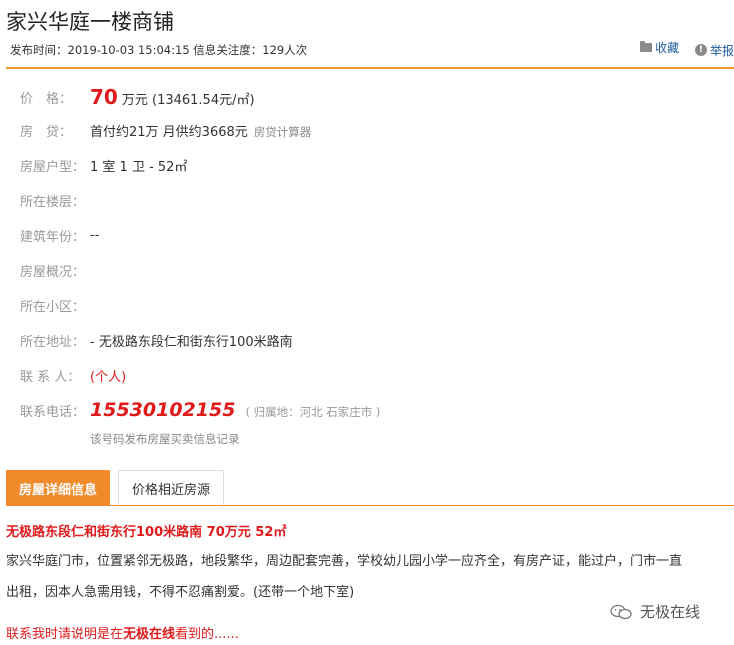 The height and width of the screenshot is (645, 734). What do you see at coordinates (370, 505) in the screenshot?
I see `tab-divider` at bounding box center [370, 505].